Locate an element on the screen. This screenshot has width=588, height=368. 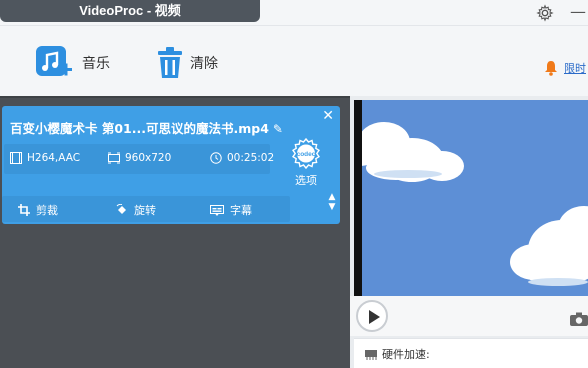
window-title: VideoProc - 视频 is located at coordinates (130, 11).